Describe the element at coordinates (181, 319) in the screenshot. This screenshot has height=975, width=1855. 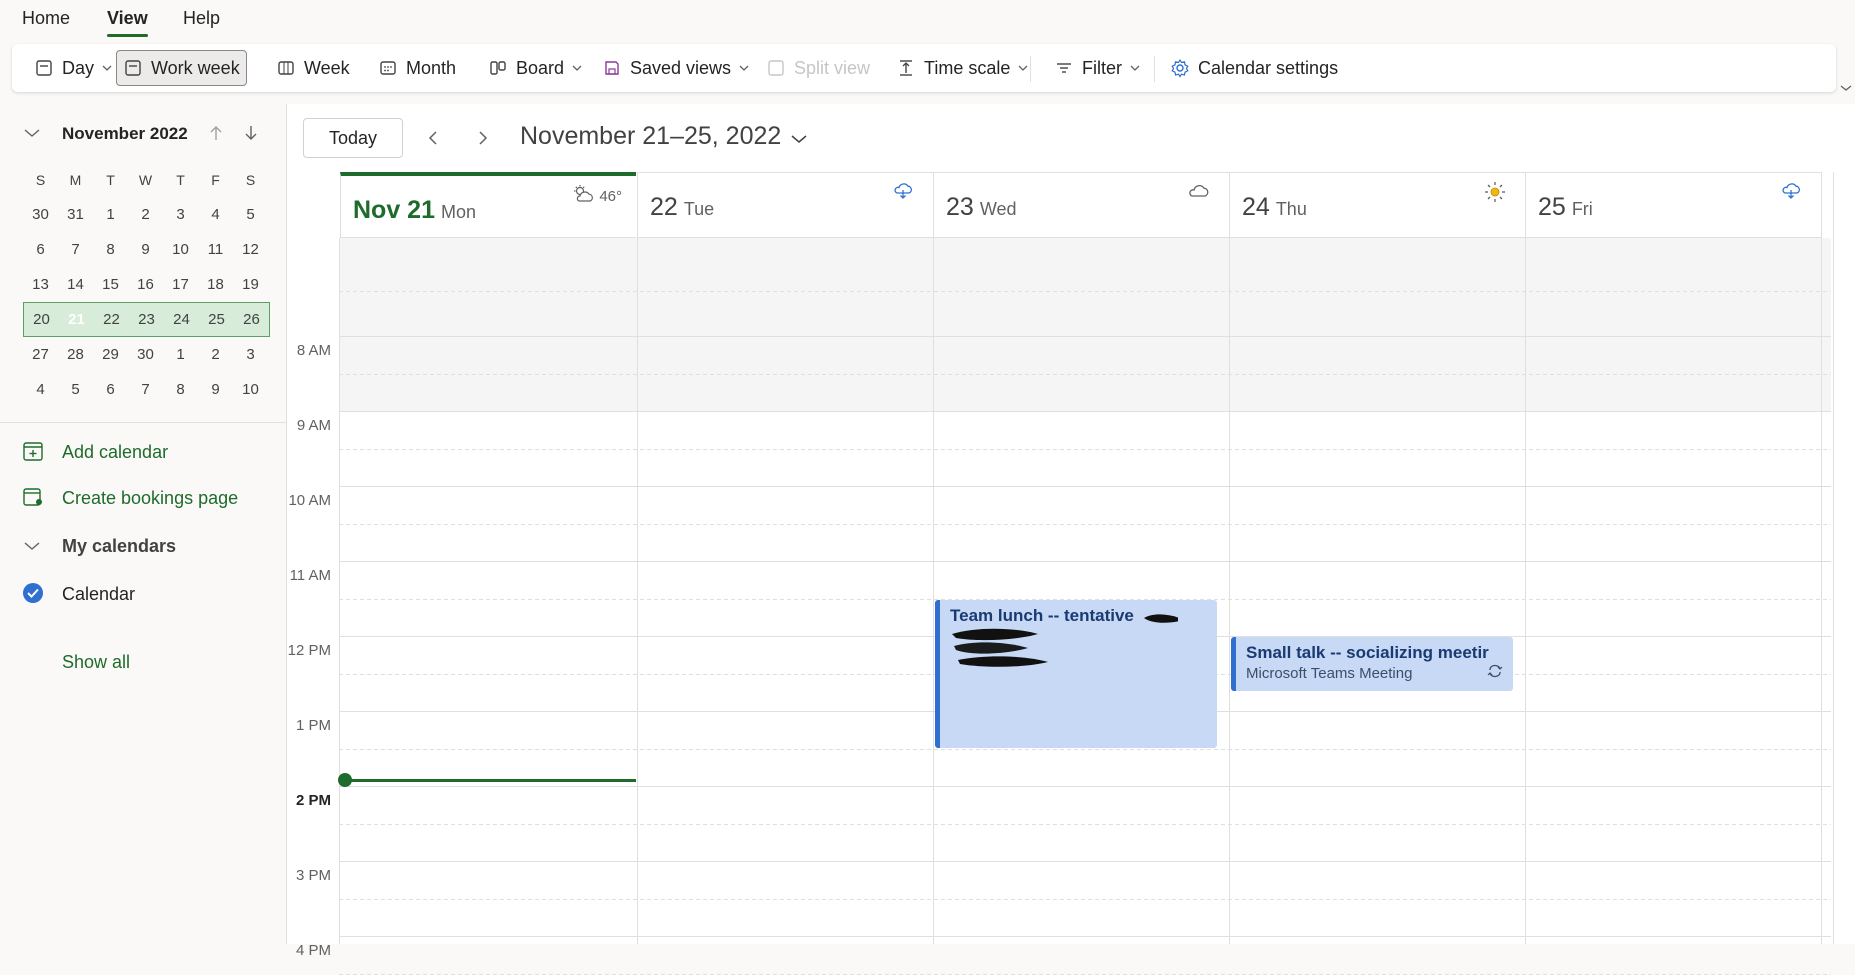
I see `mini-calendar-day: 24` at that location.